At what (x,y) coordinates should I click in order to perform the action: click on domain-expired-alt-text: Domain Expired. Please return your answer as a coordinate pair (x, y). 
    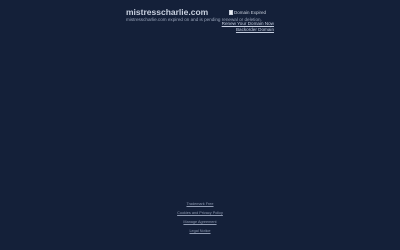
    Looking at the image, I should click on (250, 12).